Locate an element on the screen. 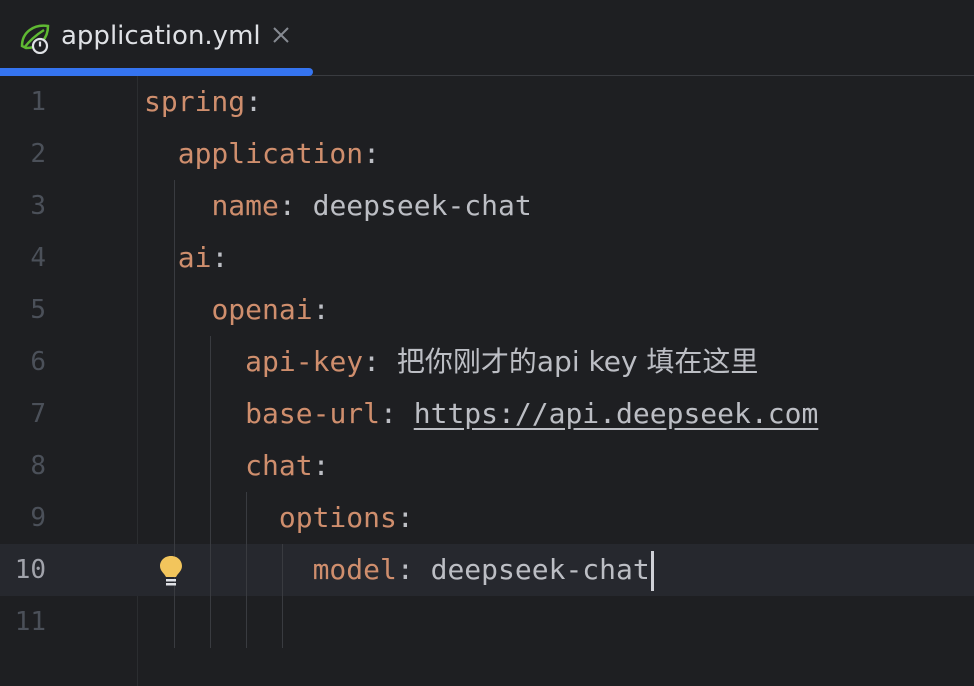  code-text: ai: is located at coordinates (186, 258).